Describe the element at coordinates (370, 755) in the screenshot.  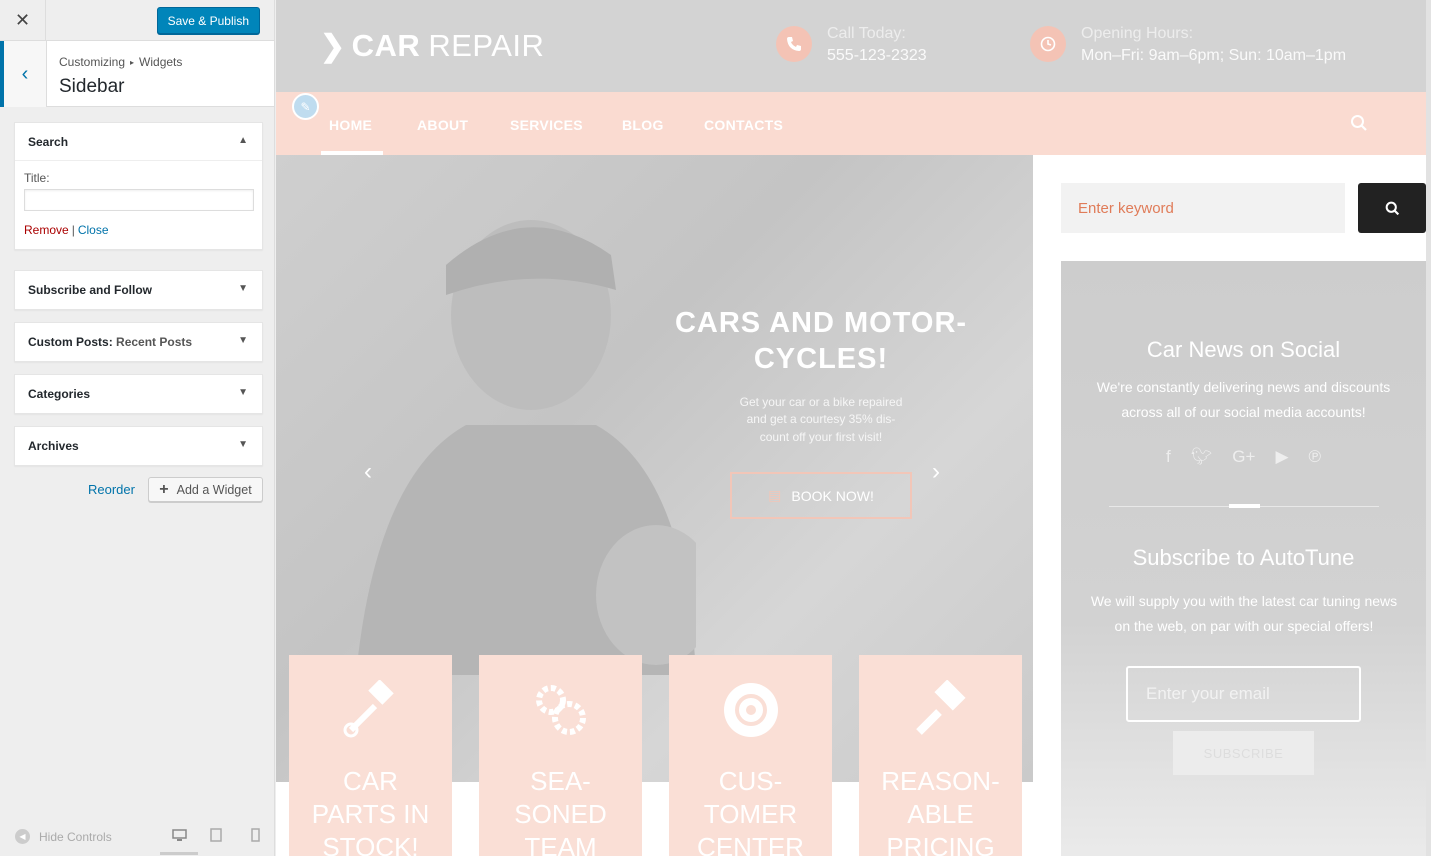
I see `feature-card: CAR PARTS IN STOCK!` at that location.